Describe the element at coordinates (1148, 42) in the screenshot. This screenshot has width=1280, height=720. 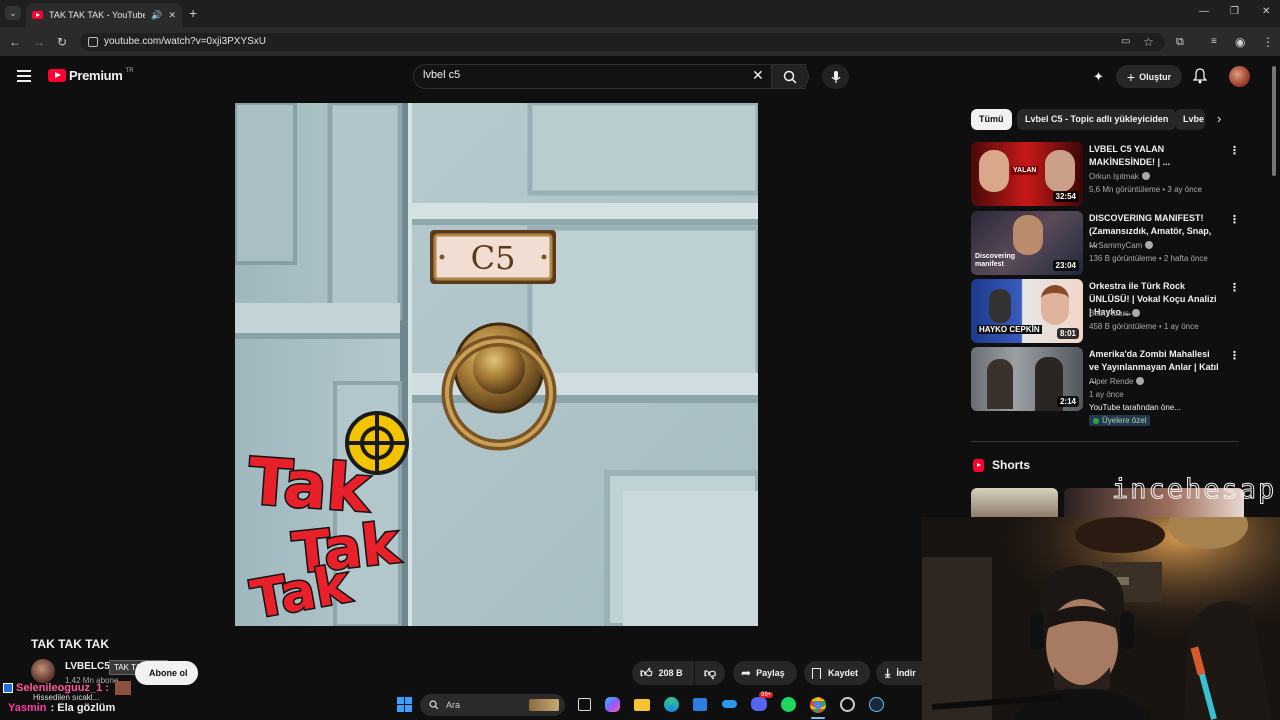
I see `bookmark-star-icon: ☆` at that location.